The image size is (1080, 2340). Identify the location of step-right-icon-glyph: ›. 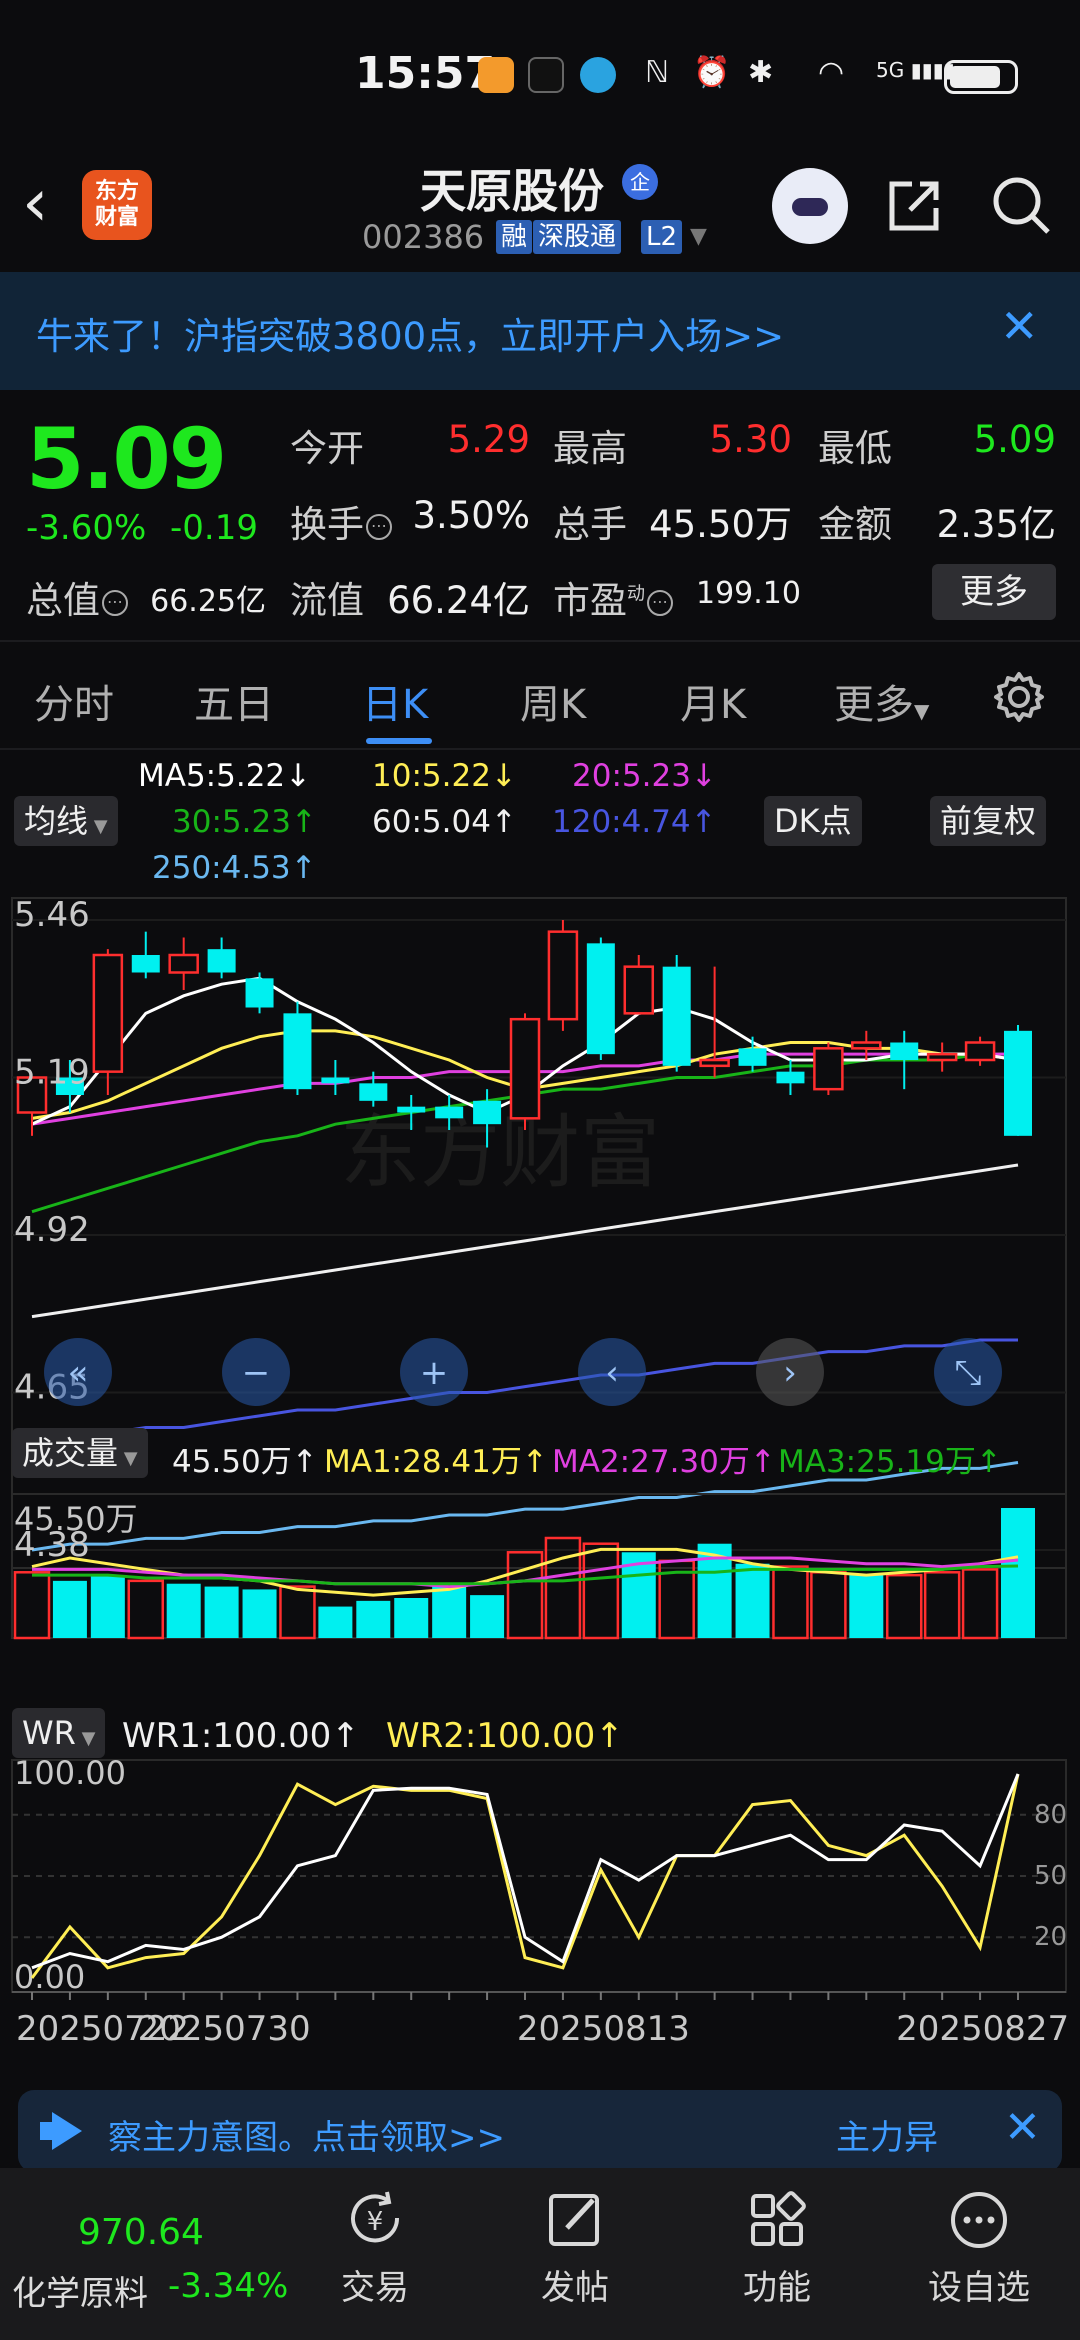
(790, 1373).